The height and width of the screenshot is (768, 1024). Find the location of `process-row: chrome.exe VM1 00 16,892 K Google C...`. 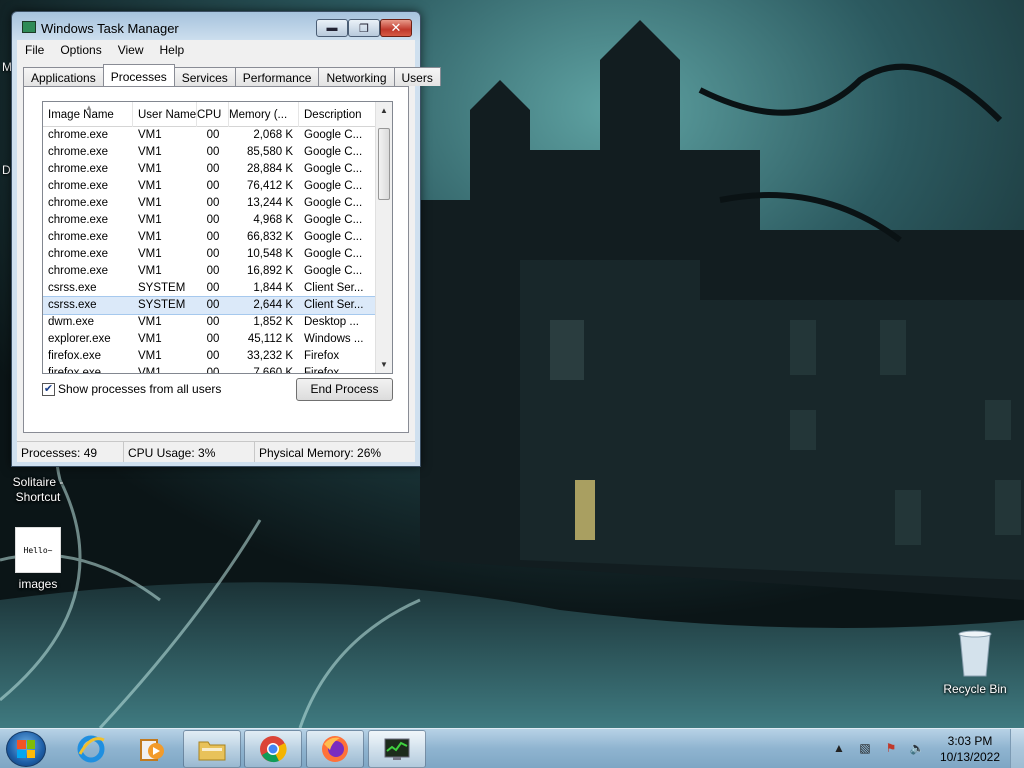

process-row: chrome.exe VM1 00 16,892 K Google C... is located at coordinates (210, 271).